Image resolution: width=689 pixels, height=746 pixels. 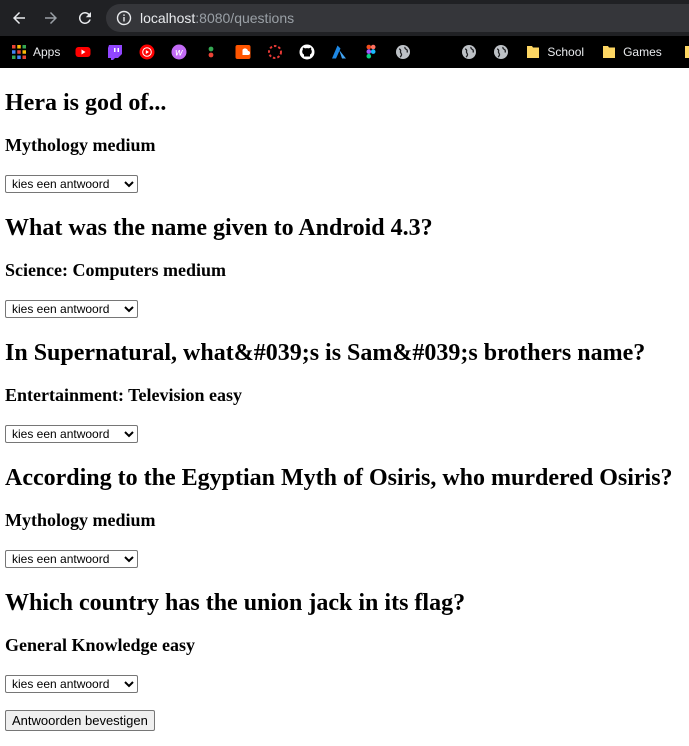 I want to click on school-folder: School, so click(x=554, y=52).